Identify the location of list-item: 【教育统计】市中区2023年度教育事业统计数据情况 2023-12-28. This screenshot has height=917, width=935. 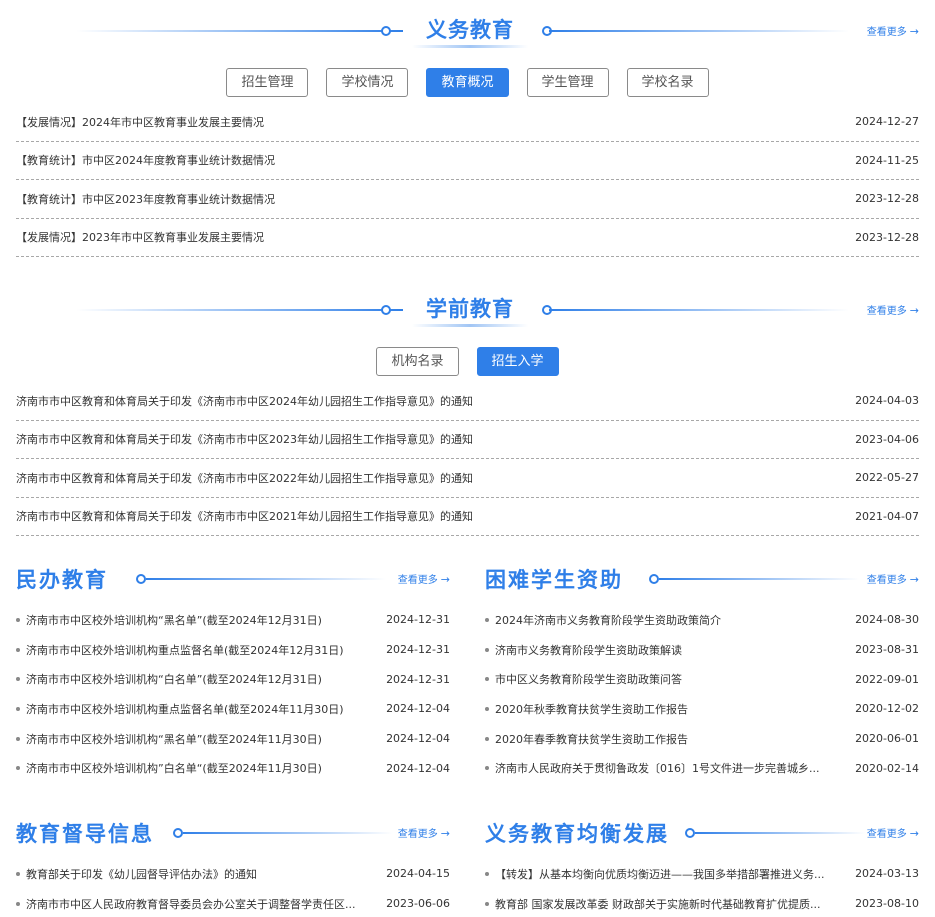
(467, 199).